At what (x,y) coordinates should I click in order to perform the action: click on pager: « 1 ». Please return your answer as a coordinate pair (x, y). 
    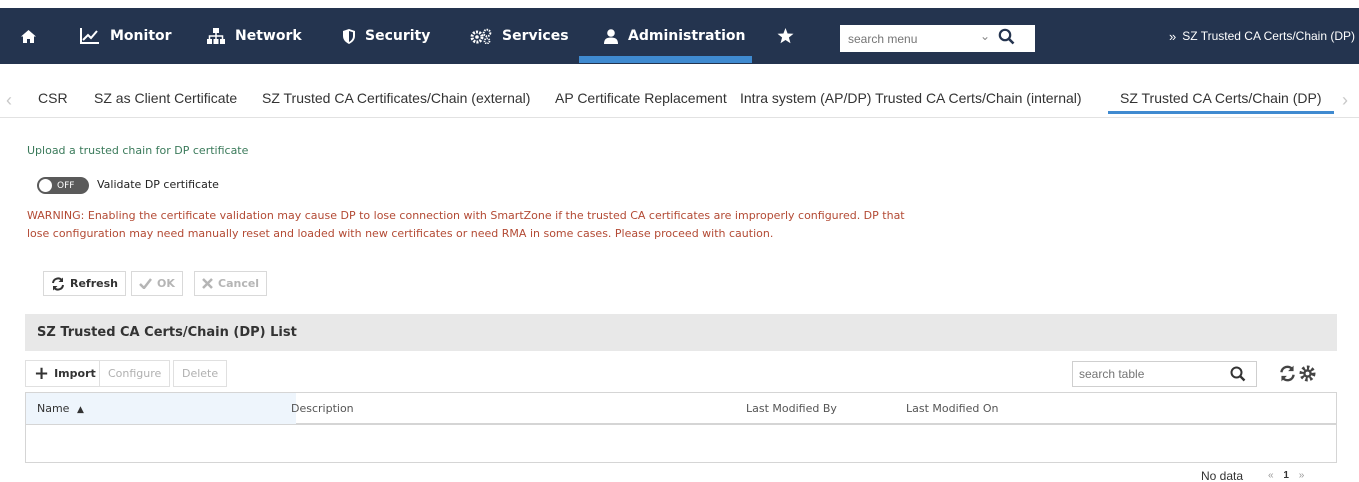
    Looking at the image, I should click on (1286, 475).